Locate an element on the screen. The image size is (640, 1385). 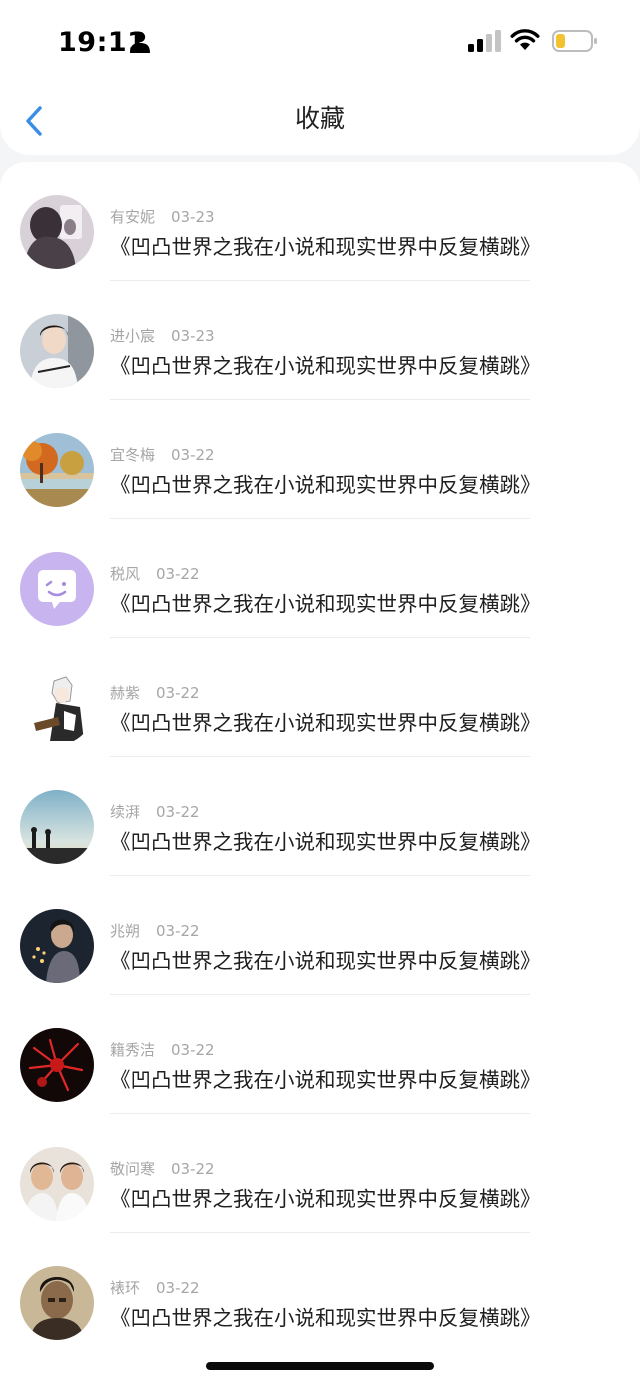
list-item: 续湃 03-22 《凹凸世界之我在小说和现实世界中反复横跳》 is located at coordinates (320, 816).